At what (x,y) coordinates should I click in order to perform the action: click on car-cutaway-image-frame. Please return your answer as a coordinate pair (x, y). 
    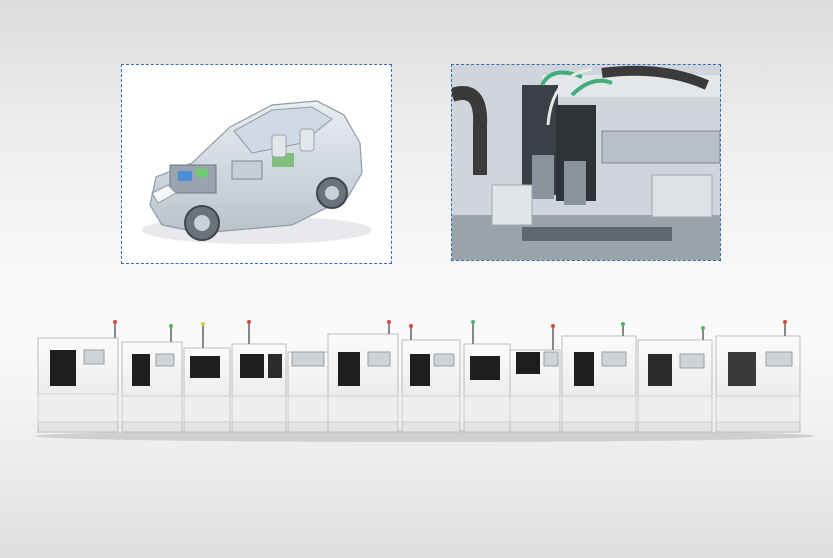
    Looking at the image, I should click on (256, 164).